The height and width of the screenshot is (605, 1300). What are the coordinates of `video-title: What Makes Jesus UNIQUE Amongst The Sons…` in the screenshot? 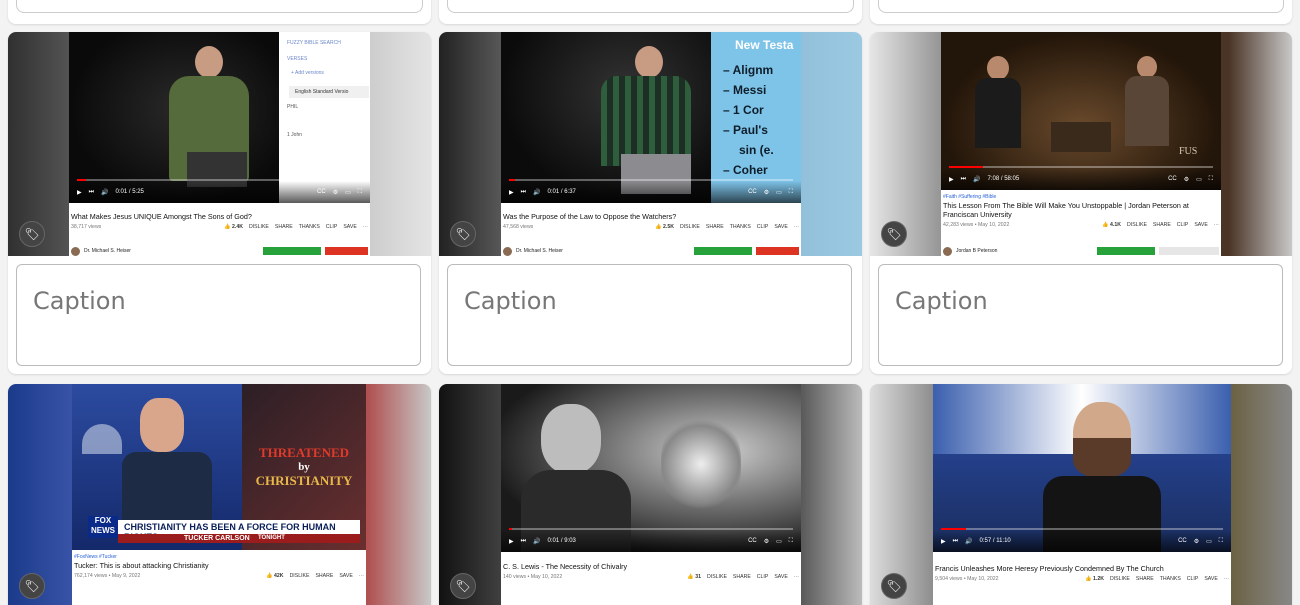 It's located at (219, 216).